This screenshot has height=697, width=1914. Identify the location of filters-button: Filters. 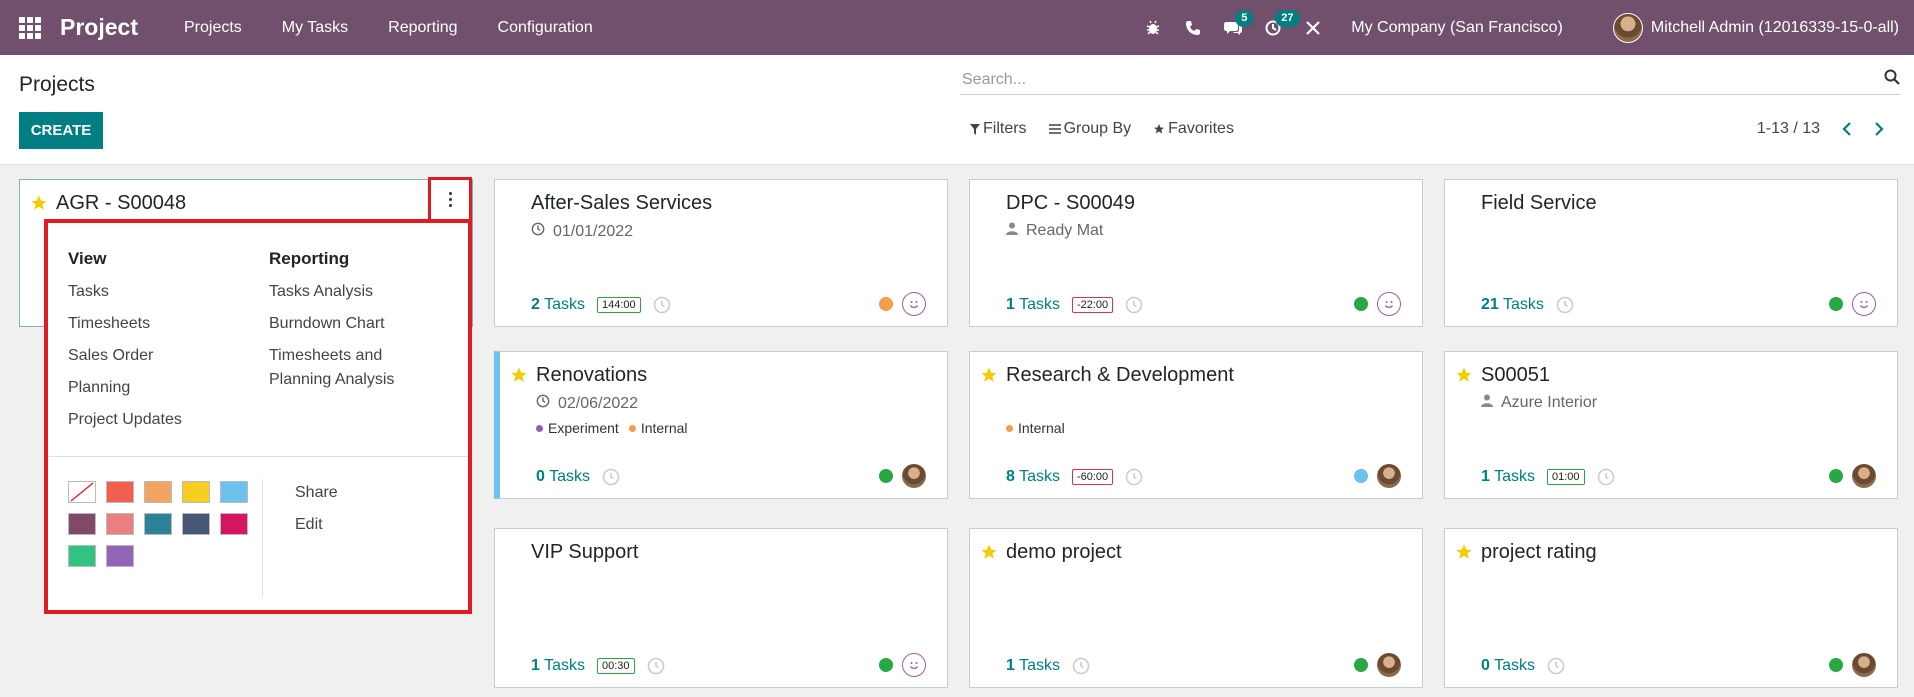
(998, 129).